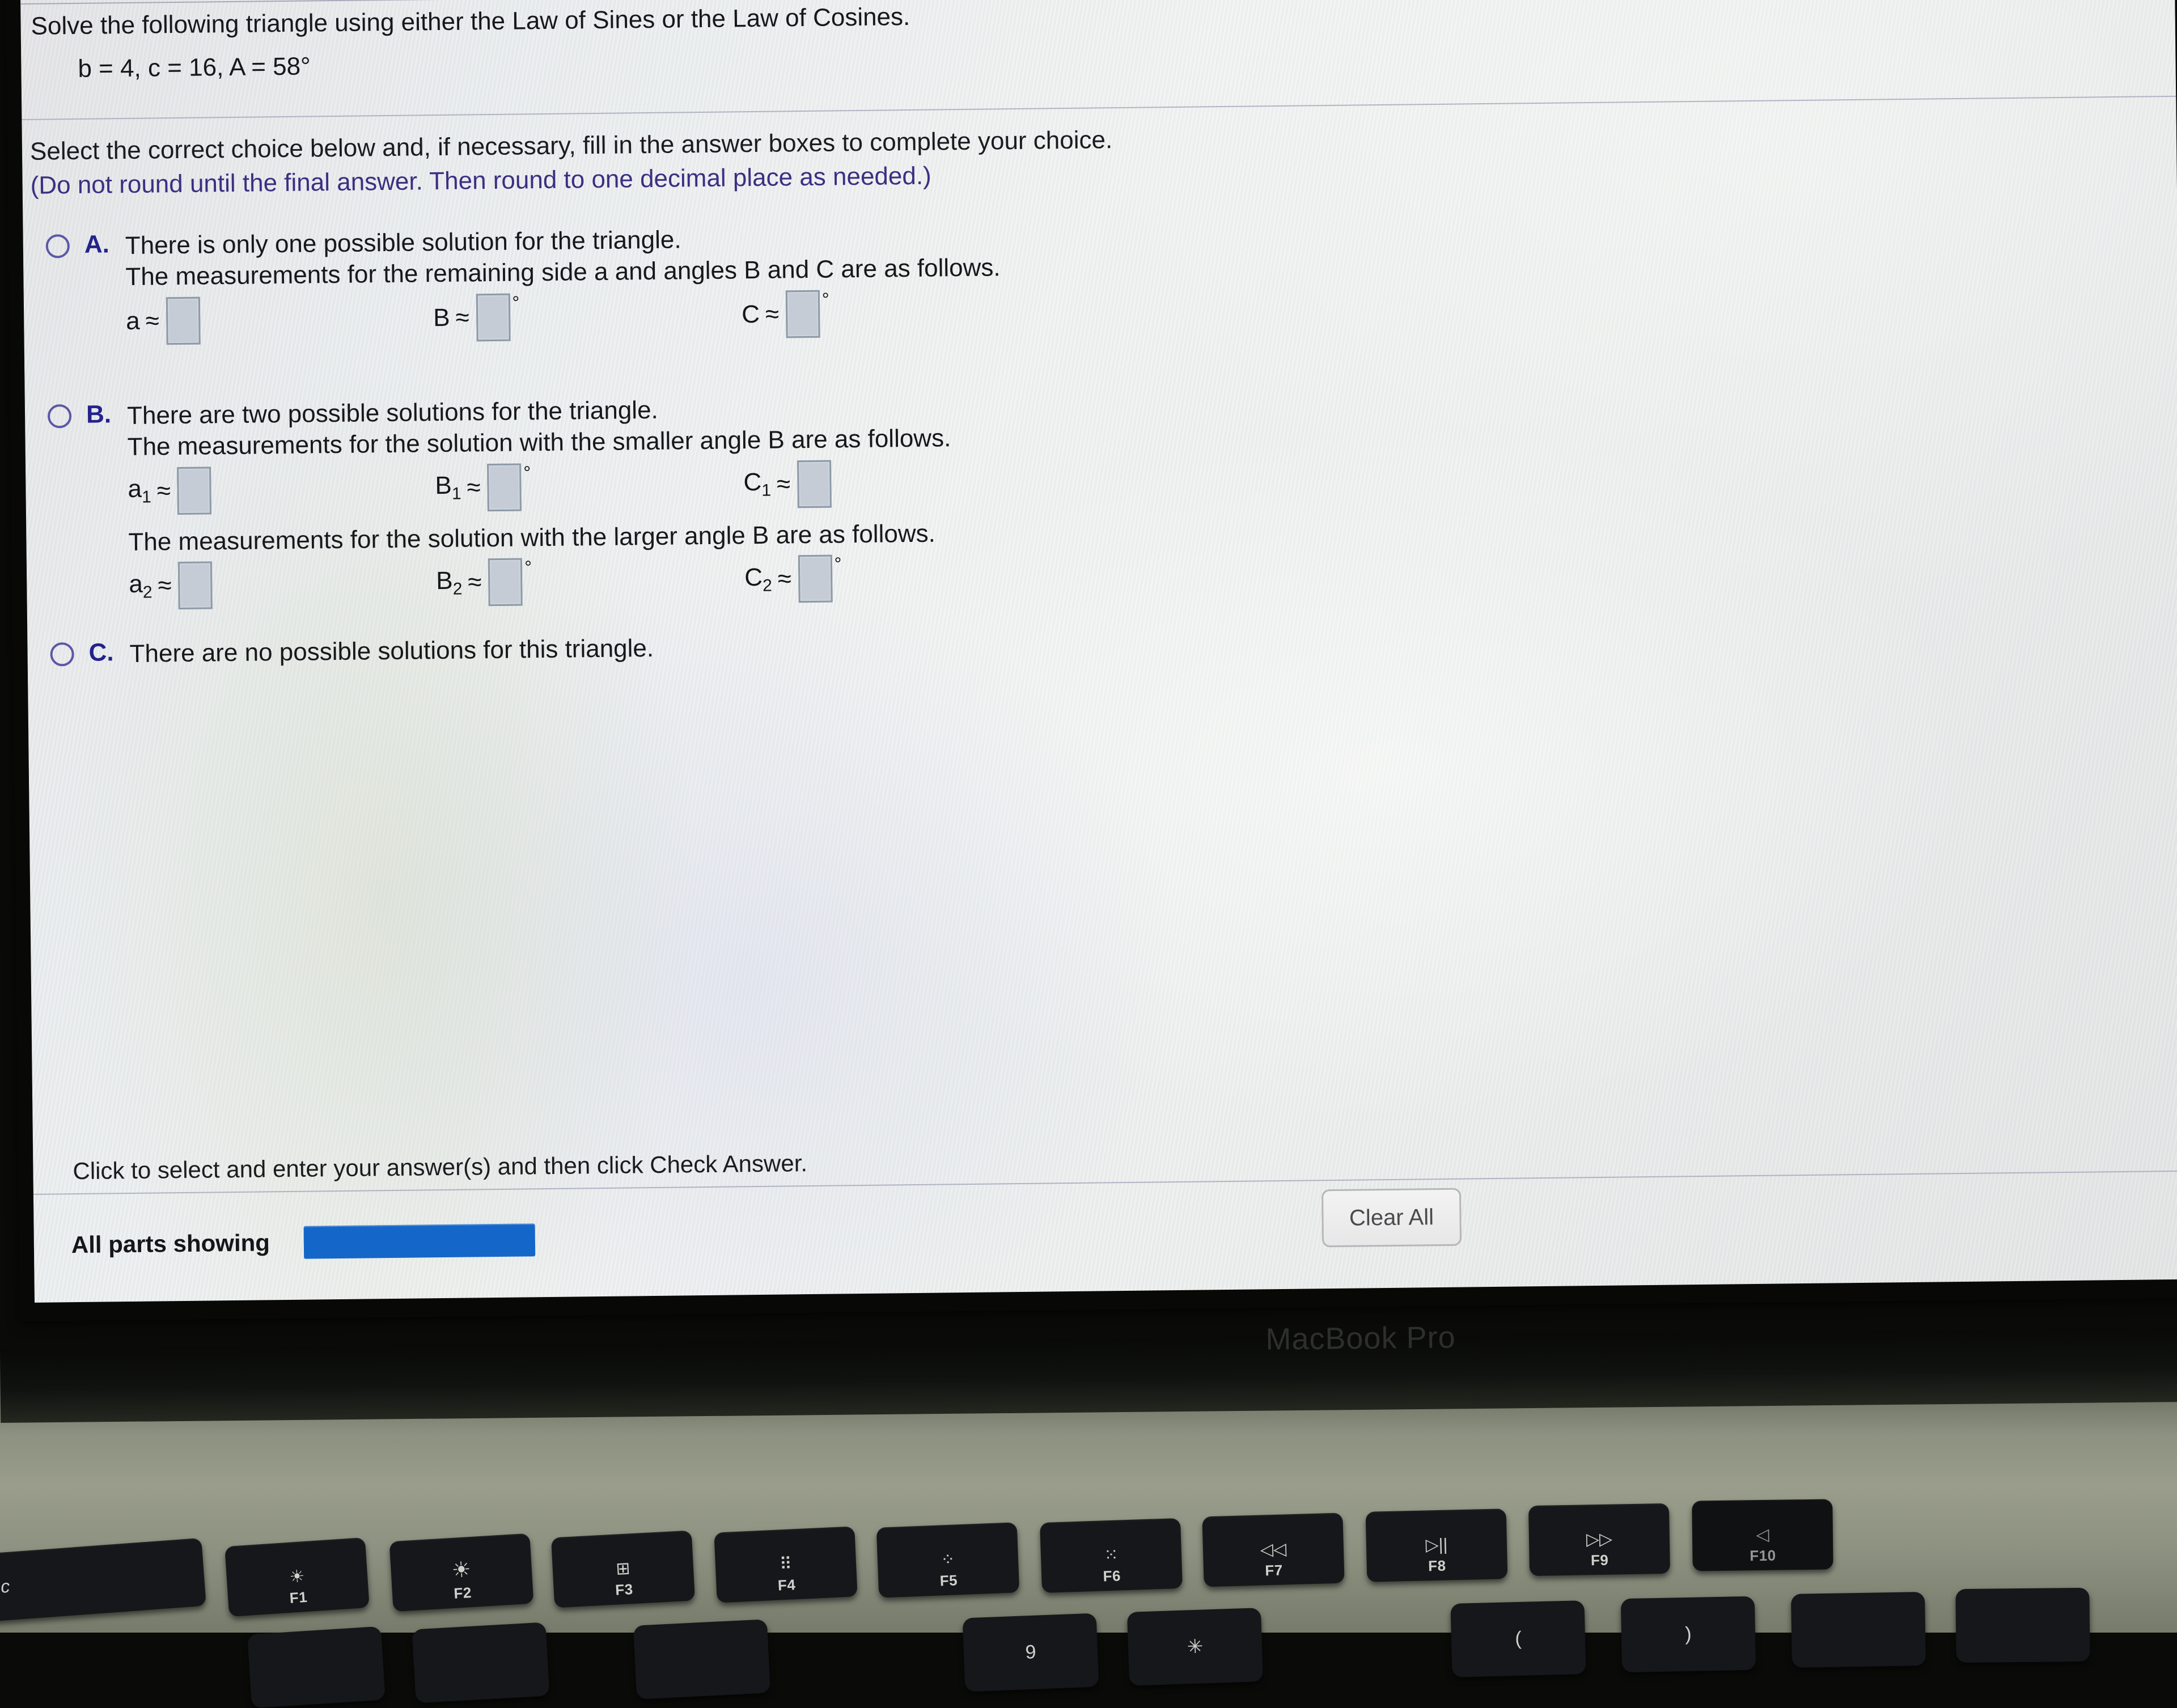 This screenshot has width=2177, height=1708. Describe the element at coordinates (528, 567) in the screenshot. I see `degree-symbol-b2: °` at that location.